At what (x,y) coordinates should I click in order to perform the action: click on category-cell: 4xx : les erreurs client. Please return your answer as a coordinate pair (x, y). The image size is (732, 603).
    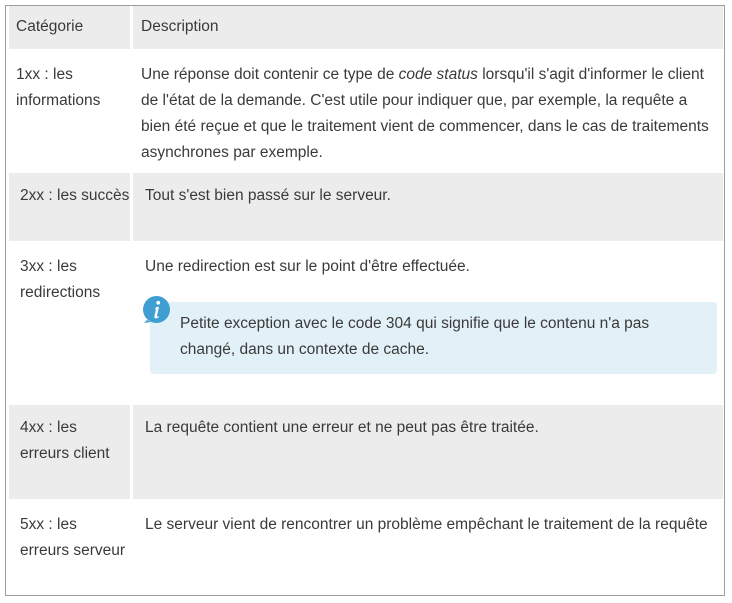
    Looking at the image, I should click on (69, 452).